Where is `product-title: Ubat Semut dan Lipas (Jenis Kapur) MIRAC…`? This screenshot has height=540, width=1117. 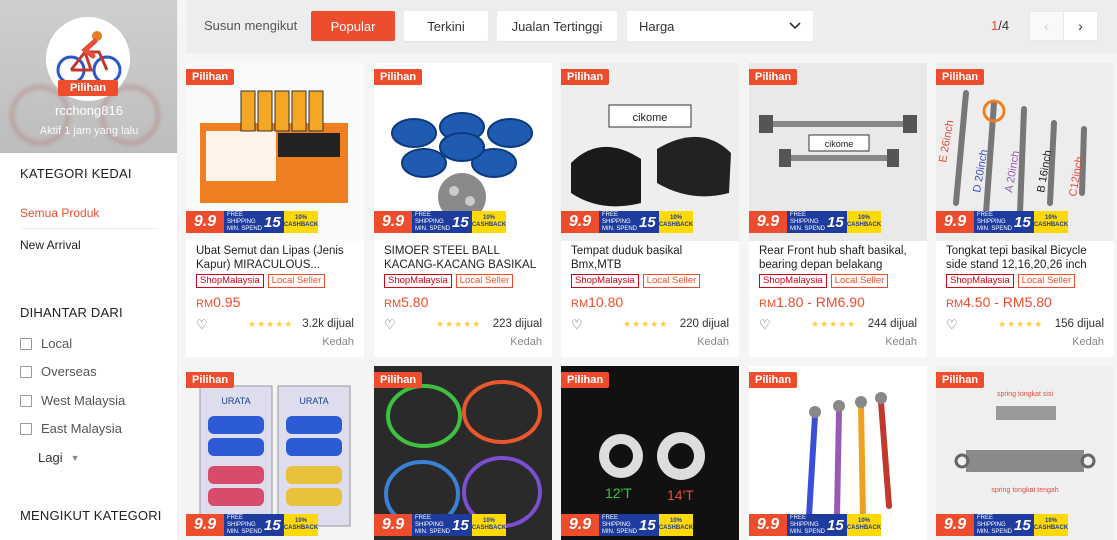 product-title: Ubat Semut dan Lipas (Jenis Kapur) MIRAC… is located at coordinates (276, 258).